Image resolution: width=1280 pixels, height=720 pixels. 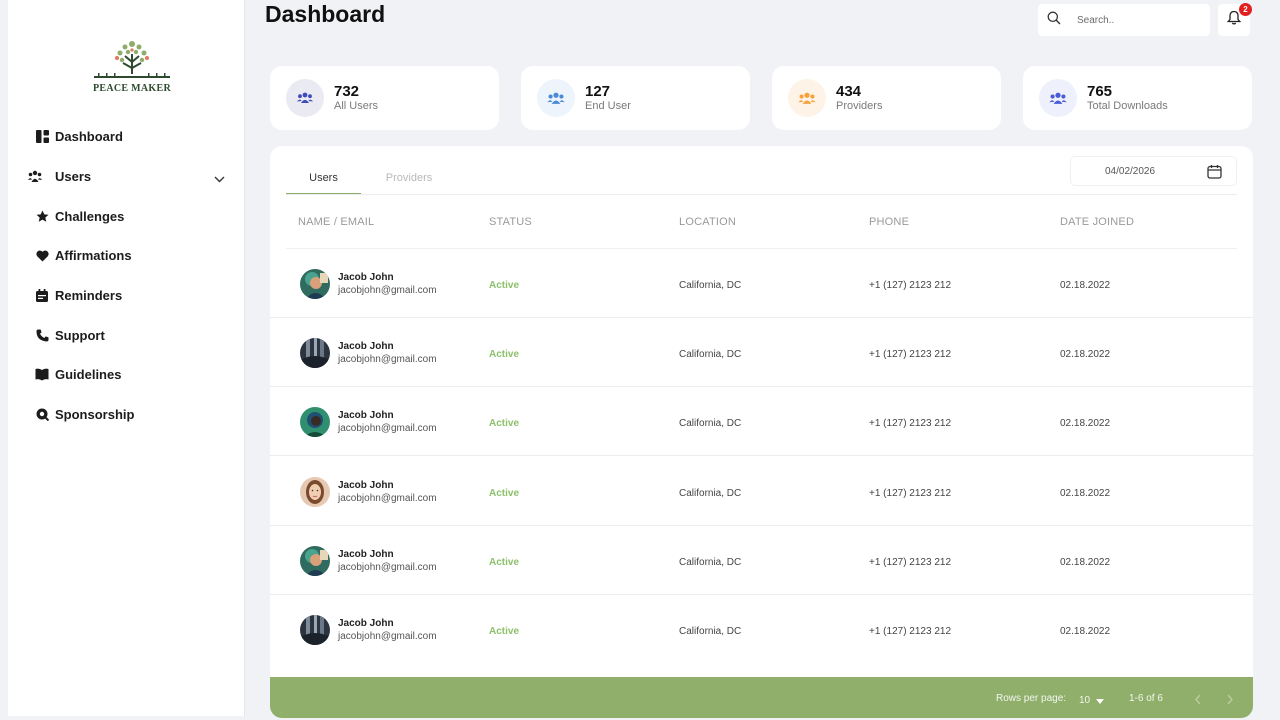 I want to click on heart-icon, so click(x=42, y=256).